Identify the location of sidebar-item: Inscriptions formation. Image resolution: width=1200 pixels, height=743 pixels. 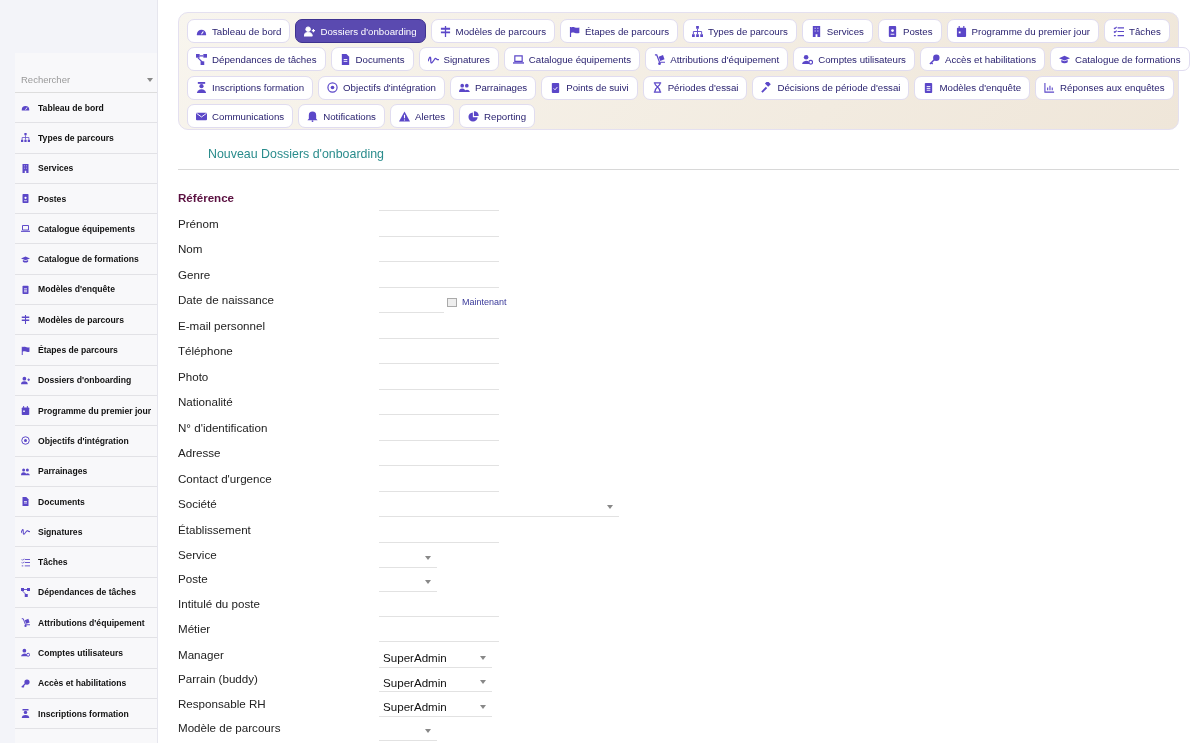
(86, 714).